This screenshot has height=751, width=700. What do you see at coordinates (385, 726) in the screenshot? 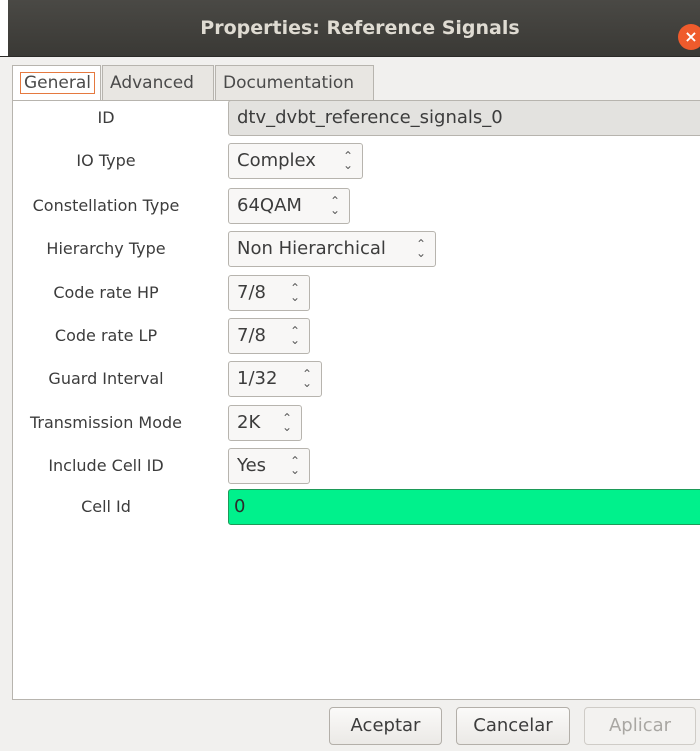
I see `accept-button: Aceptar` at bounding box center [385, 726].